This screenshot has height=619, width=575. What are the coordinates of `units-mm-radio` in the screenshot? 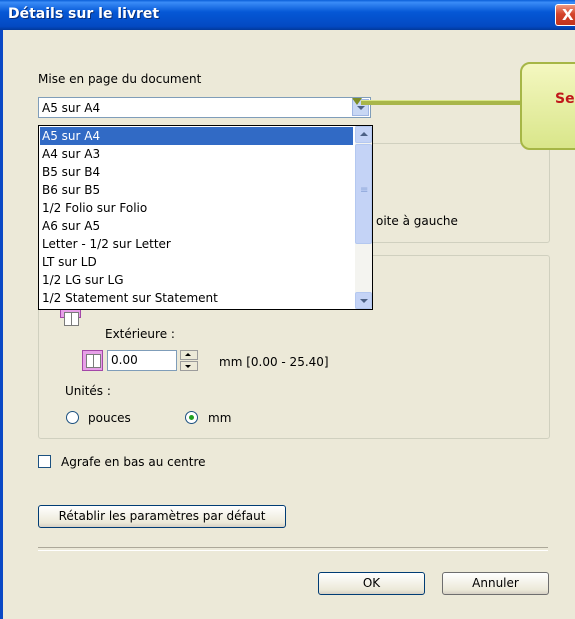 It's located at (191, 417).